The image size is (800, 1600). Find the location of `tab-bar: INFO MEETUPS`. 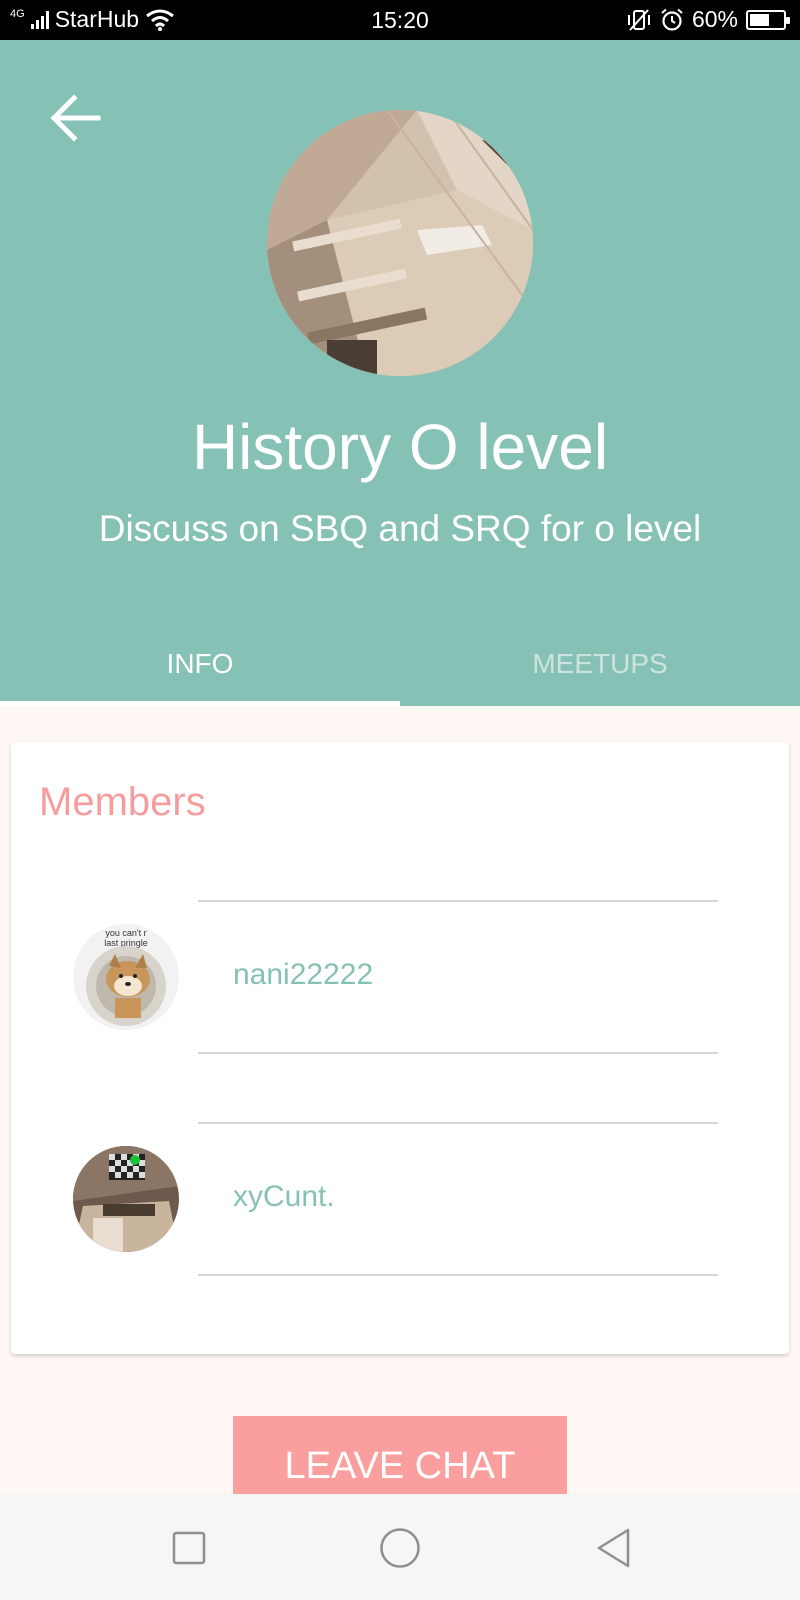

tab-bar: INFO MEETUPS is located at coordinates (400, 664).